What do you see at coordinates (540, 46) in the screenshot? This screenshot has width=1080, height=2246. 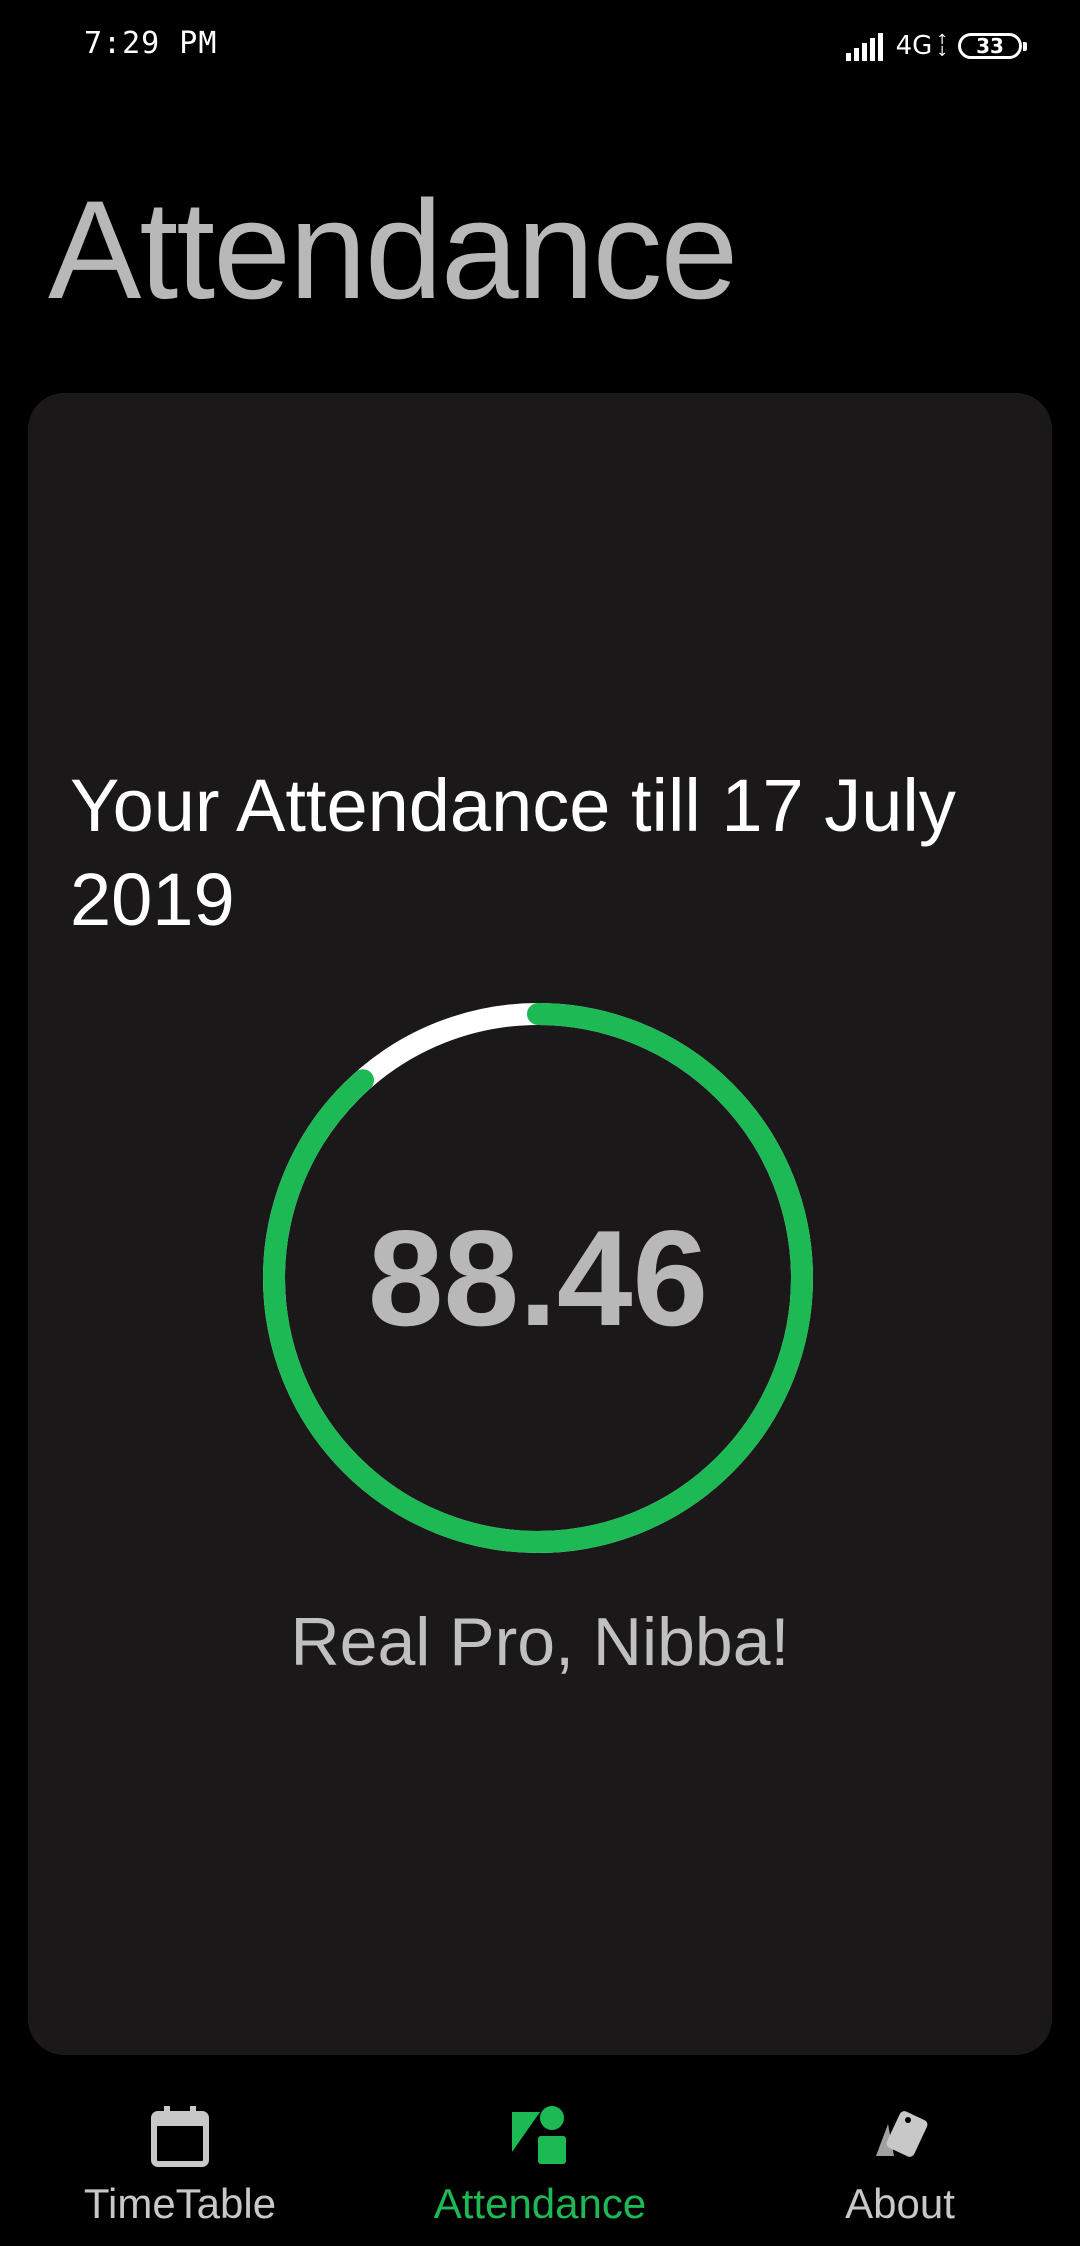 I see `status-bar: 7:29 PM 4G ↑ ↓ 33` at bounding box center [540, 46].